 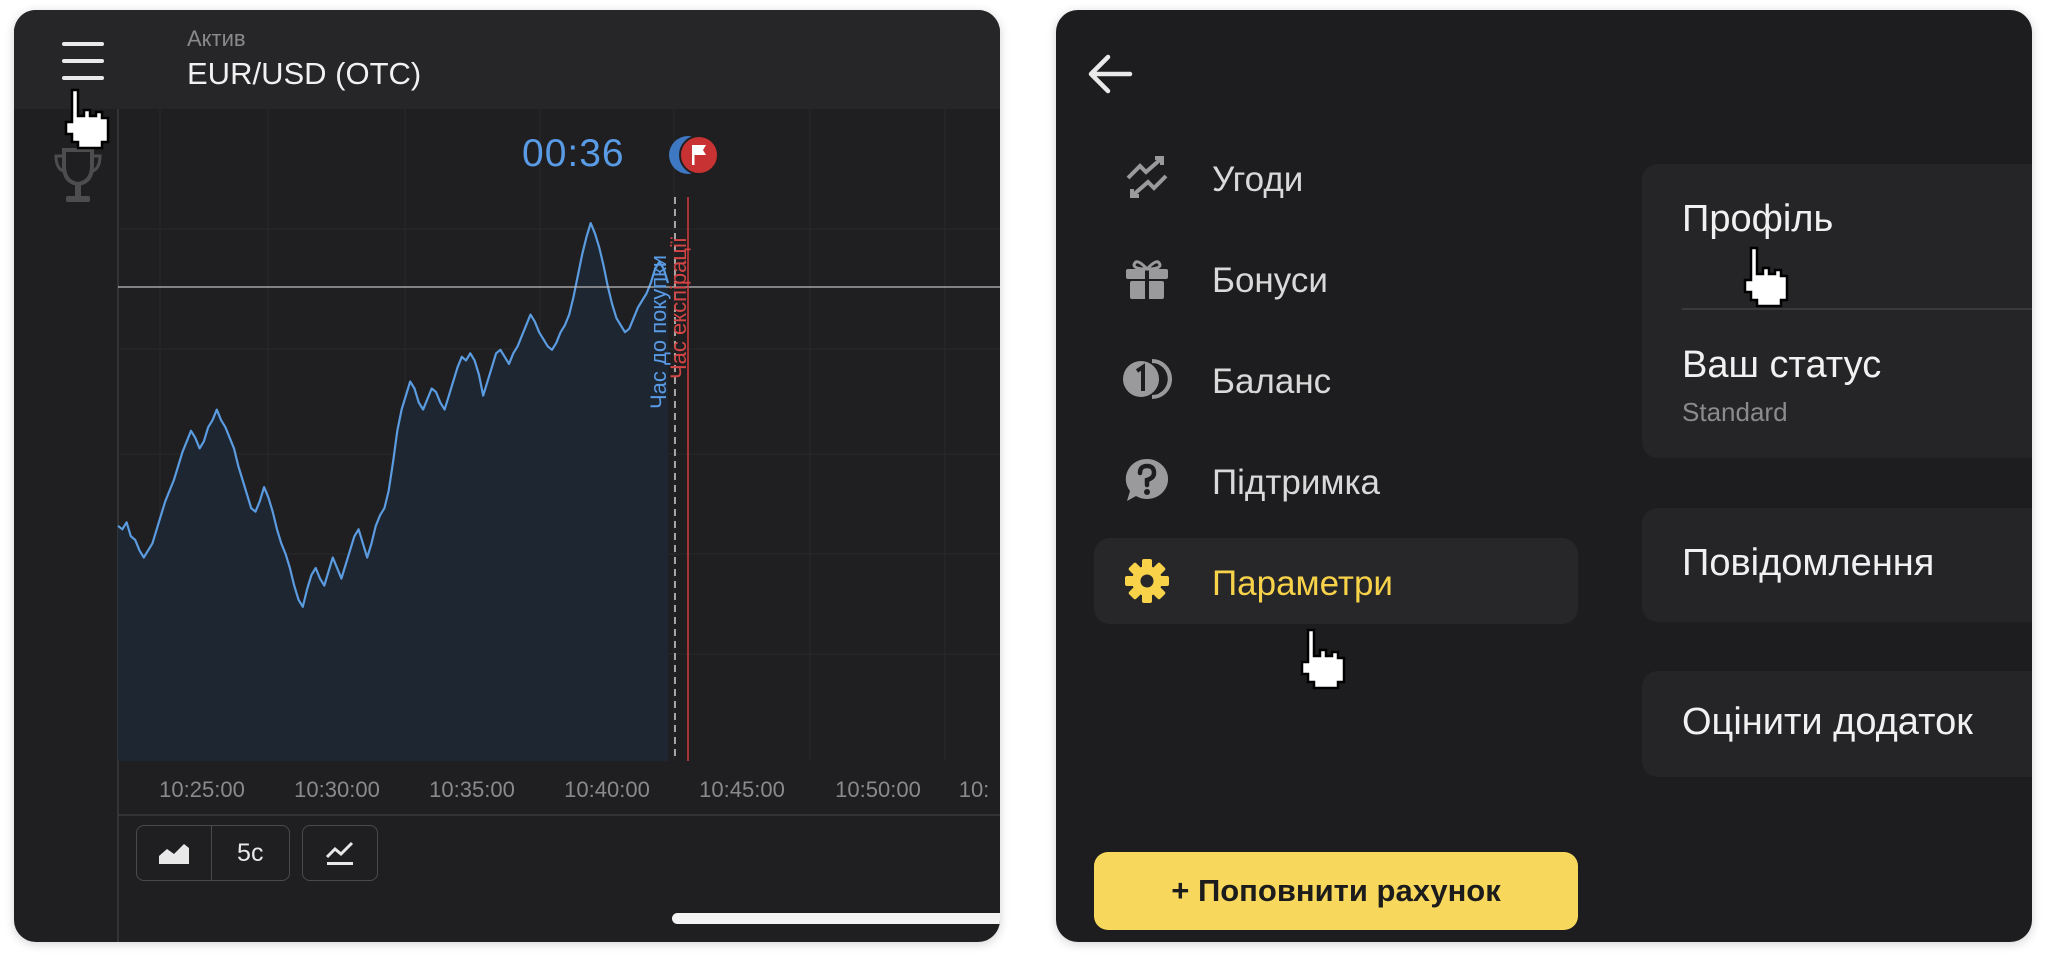 I want to click on asset-caption: Актив, so click(x=216, y=38).